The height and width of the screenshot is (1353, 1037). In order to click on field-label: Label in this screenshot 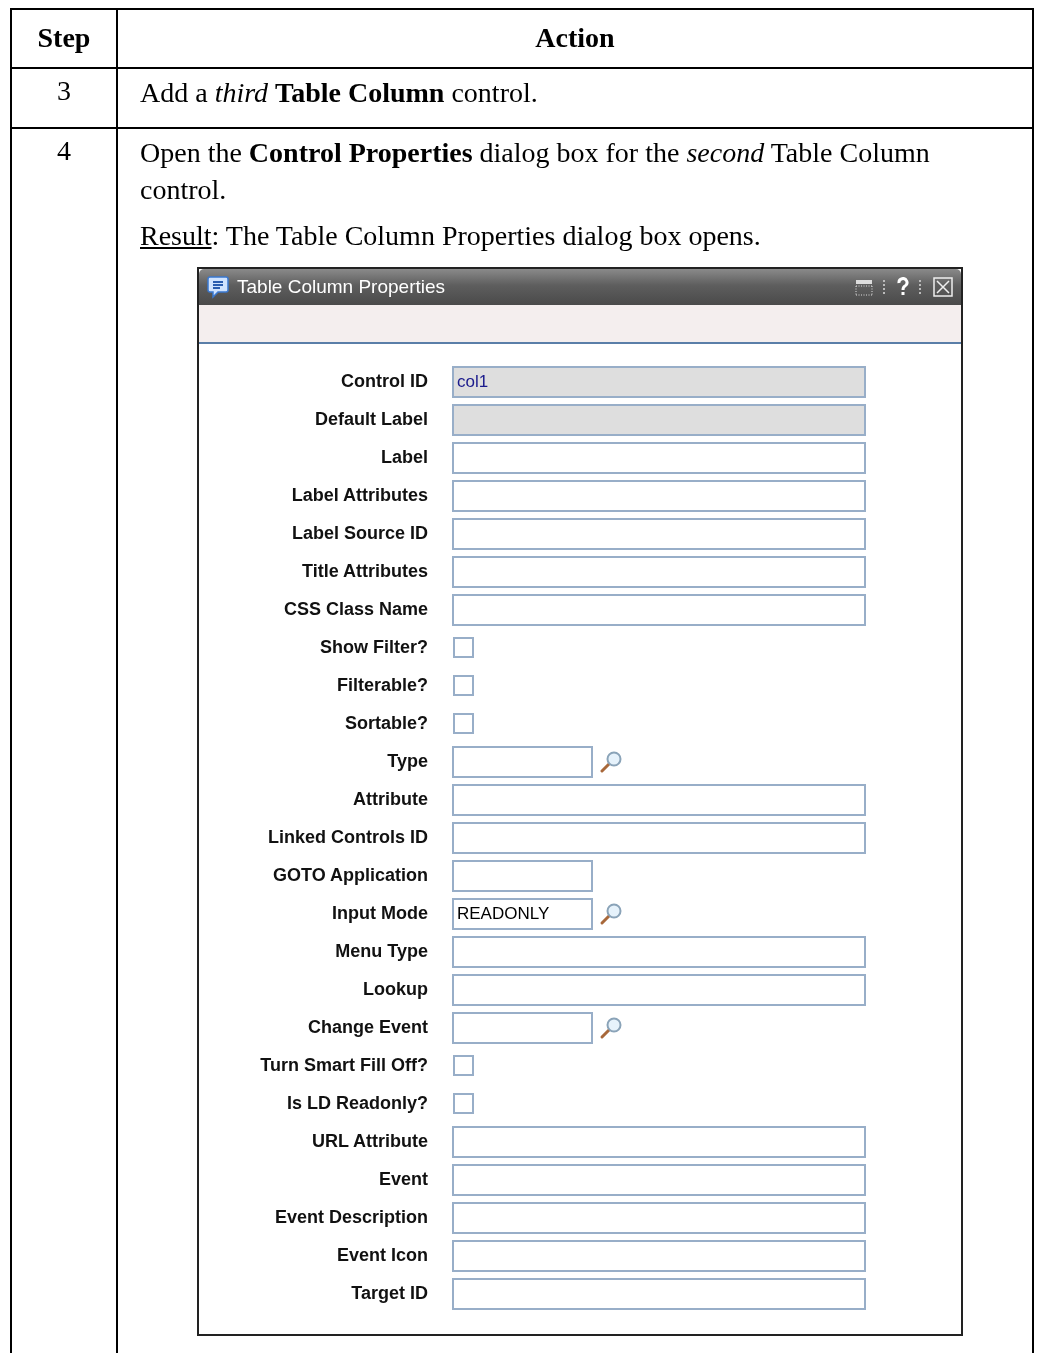, I will do `click(404, 458)`.